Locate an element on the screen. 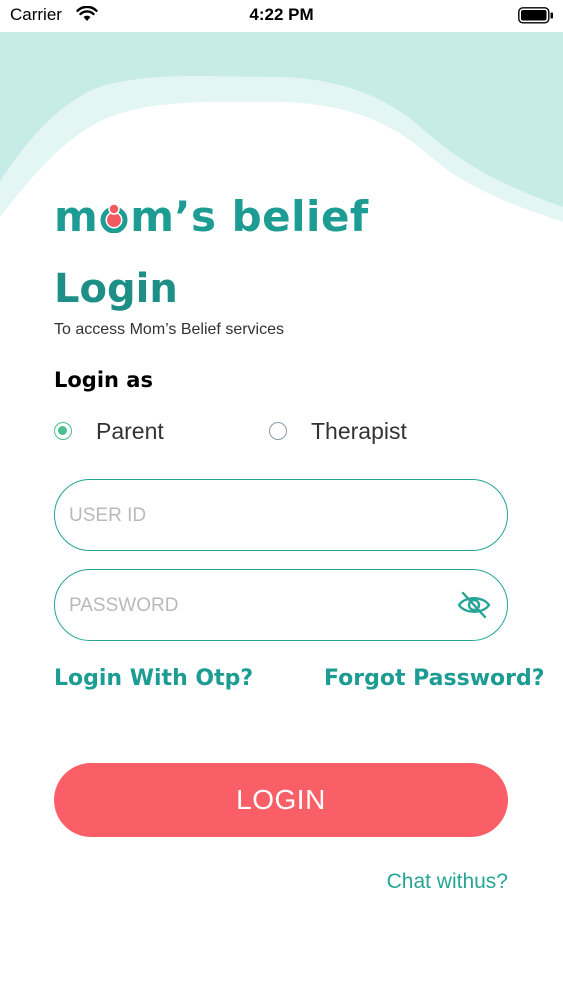 The height and width of the screenshot is (1000, 563). radio-parent: Parent is located at coordinates (109, 431).